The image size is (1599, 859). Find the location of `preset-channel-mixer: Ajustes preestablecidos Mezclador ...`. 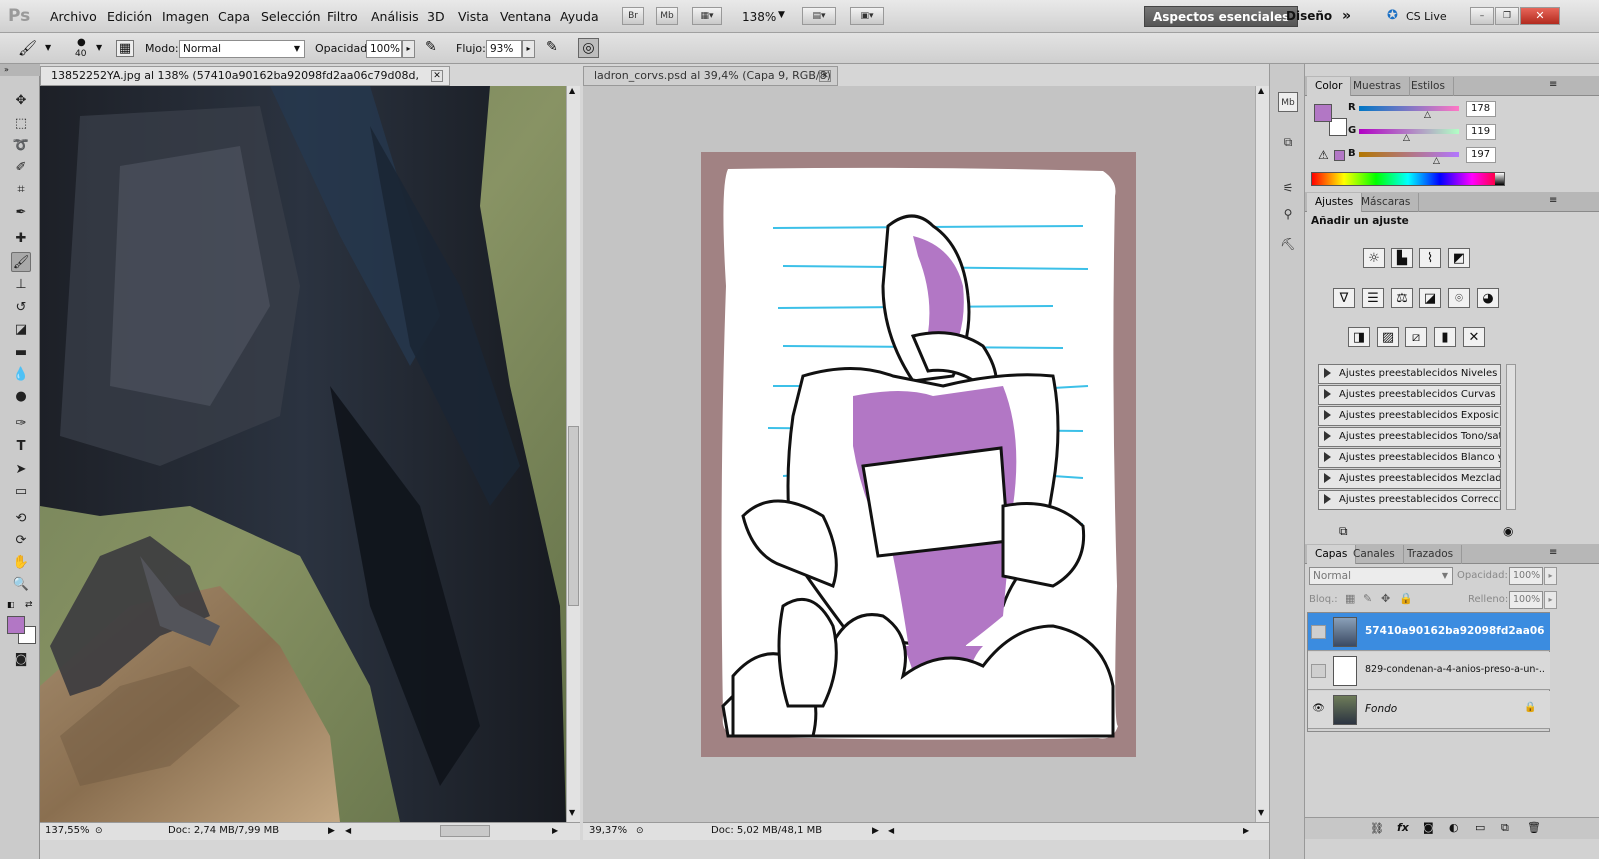

preset-channel-mixer: Ajustes preestablecidos Mezclador ... is located at coordinates (1409, 479).